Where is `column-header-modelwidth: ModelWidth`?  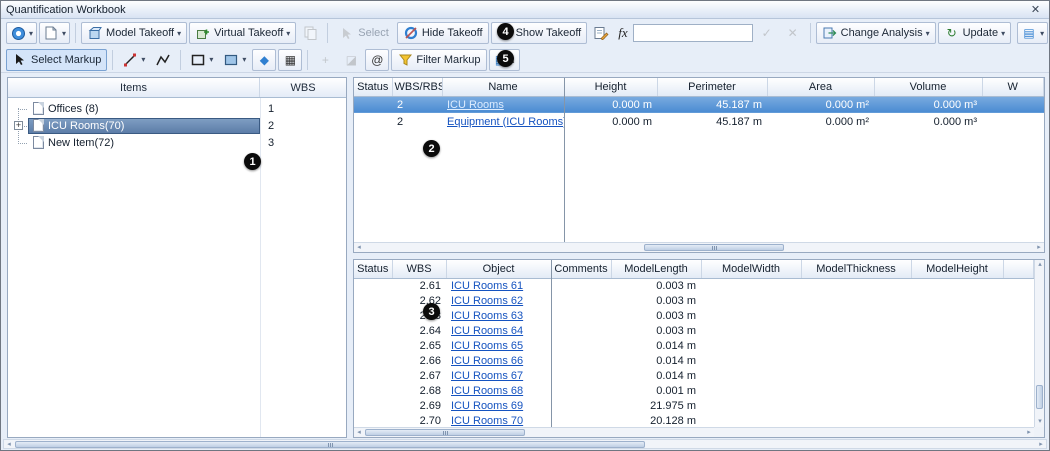
column-header-modelwidth: ModelWidth is located at coordinates (751, 269).